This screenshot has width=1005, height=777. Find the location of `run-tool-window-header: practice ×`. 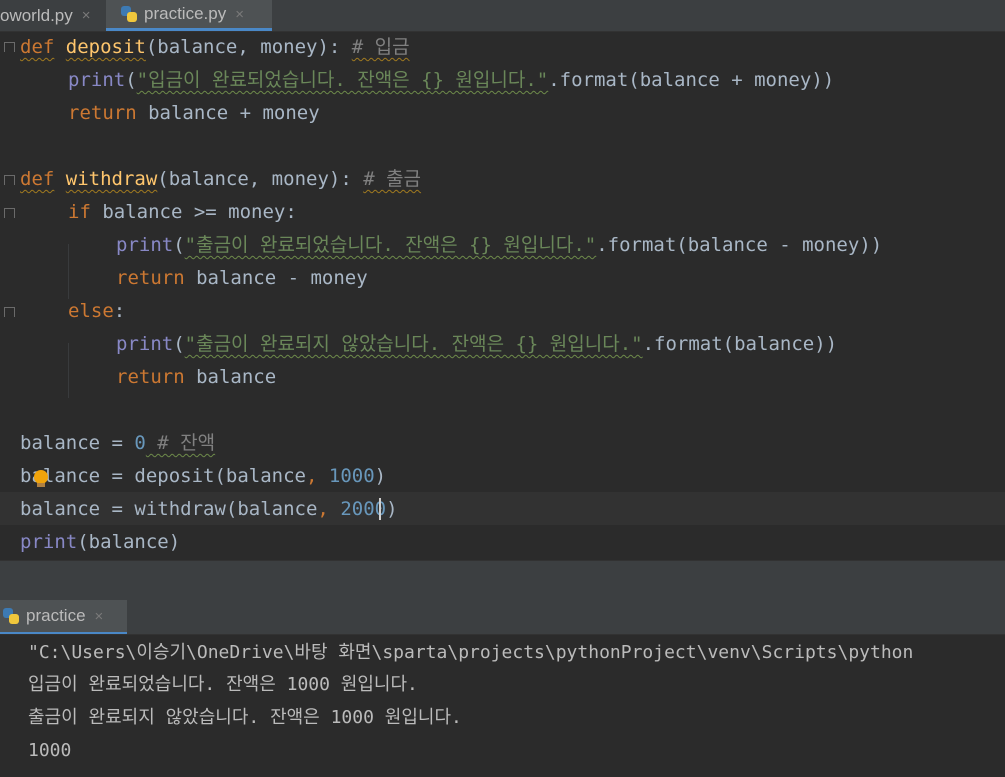

run-tool-window-header: practice × is located at coordinates (502, 617).